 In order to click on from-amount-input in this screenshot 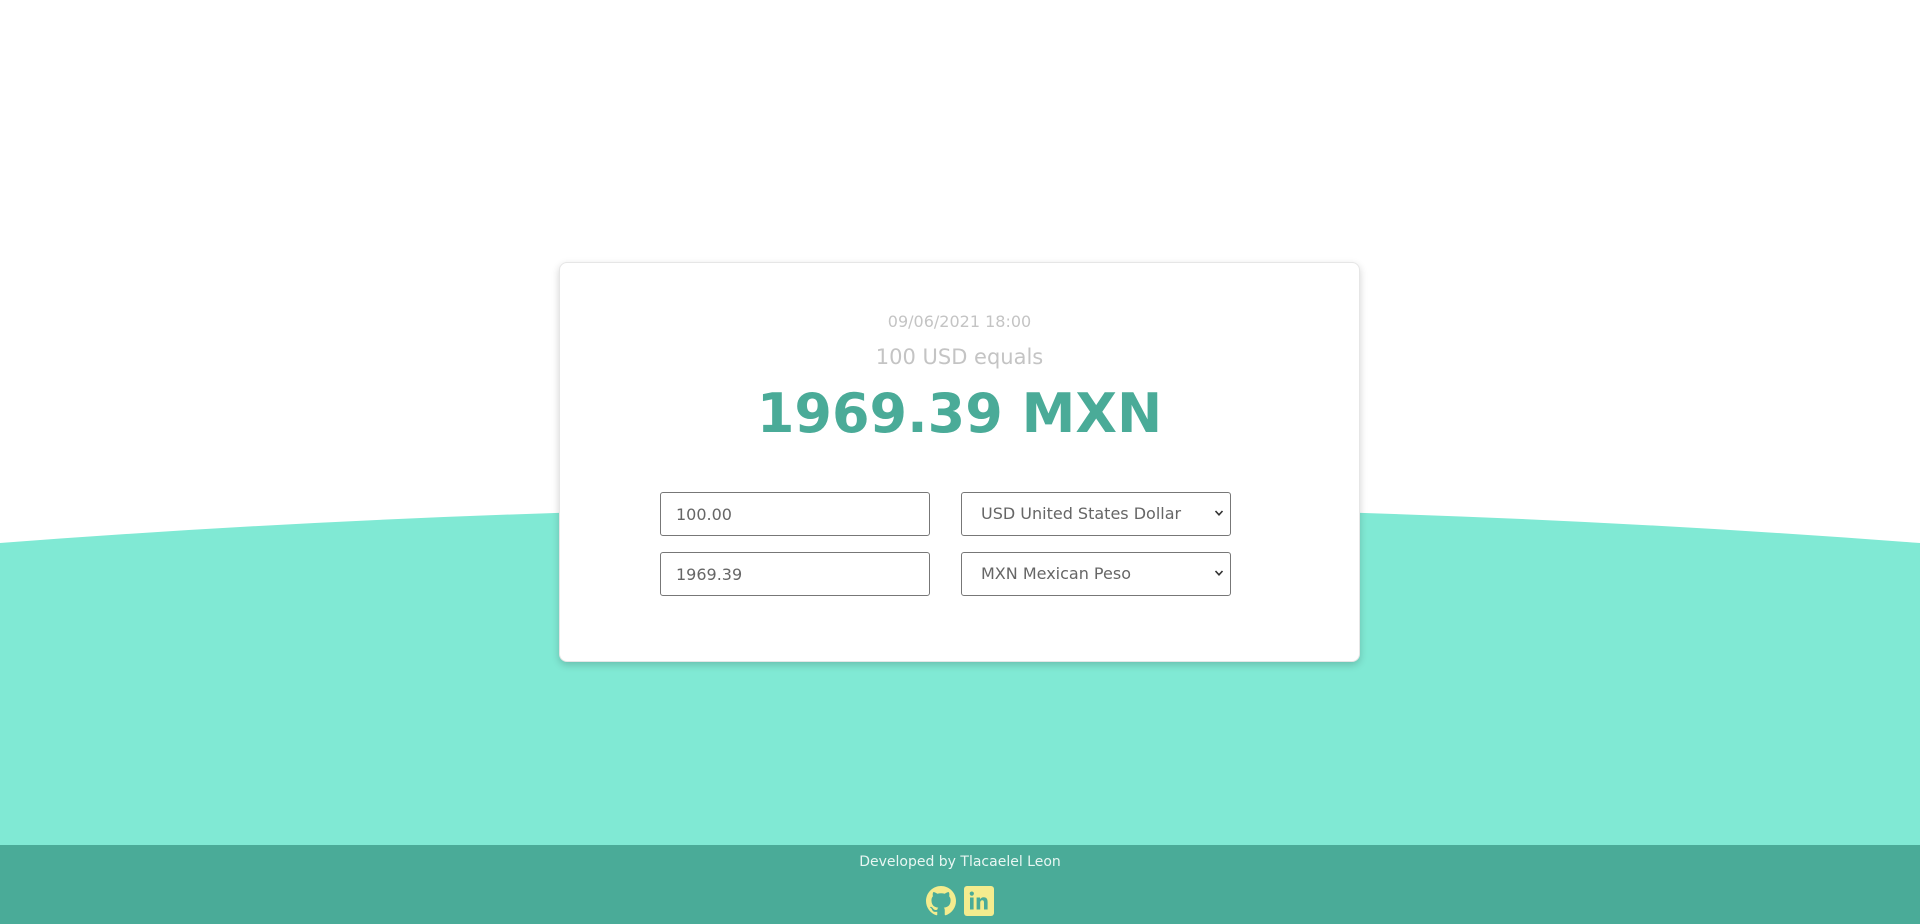, I will do `click(795, 514)`.